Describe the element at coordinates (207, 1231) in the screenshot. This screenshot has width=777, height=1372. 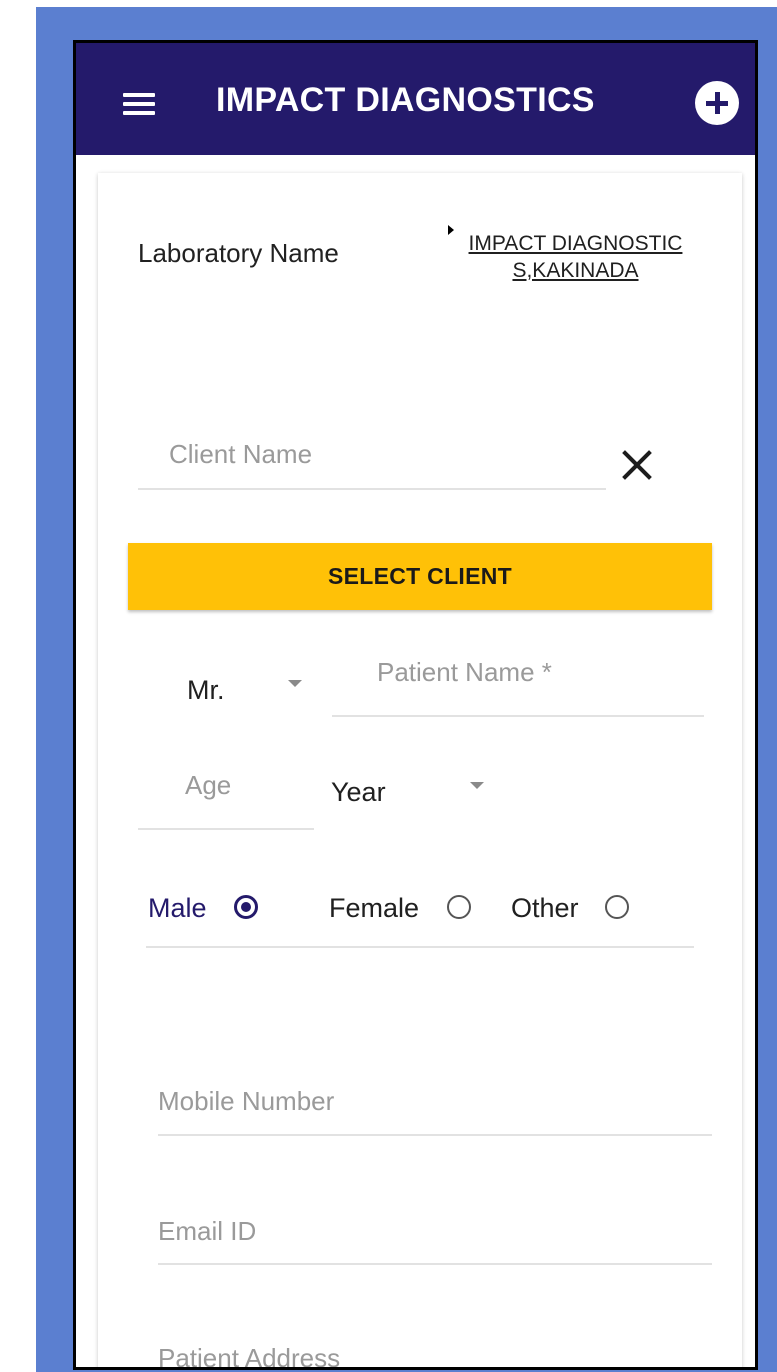
I see `email-id-placeholder: Email ID` at that location.